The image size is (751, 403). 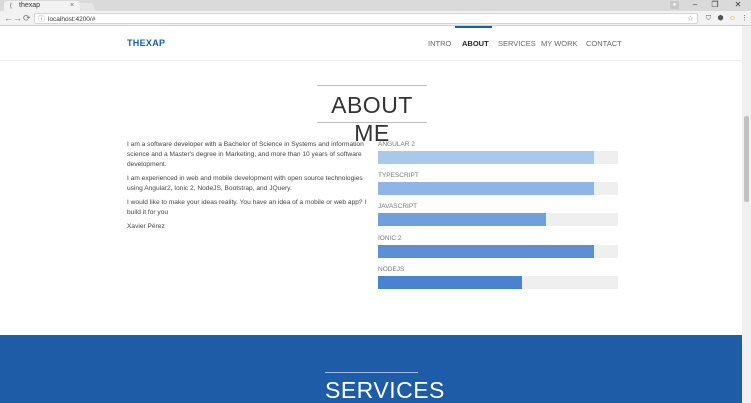 I want to click on nav-item-my-work: MY WORK, so click(x=559, y=43).